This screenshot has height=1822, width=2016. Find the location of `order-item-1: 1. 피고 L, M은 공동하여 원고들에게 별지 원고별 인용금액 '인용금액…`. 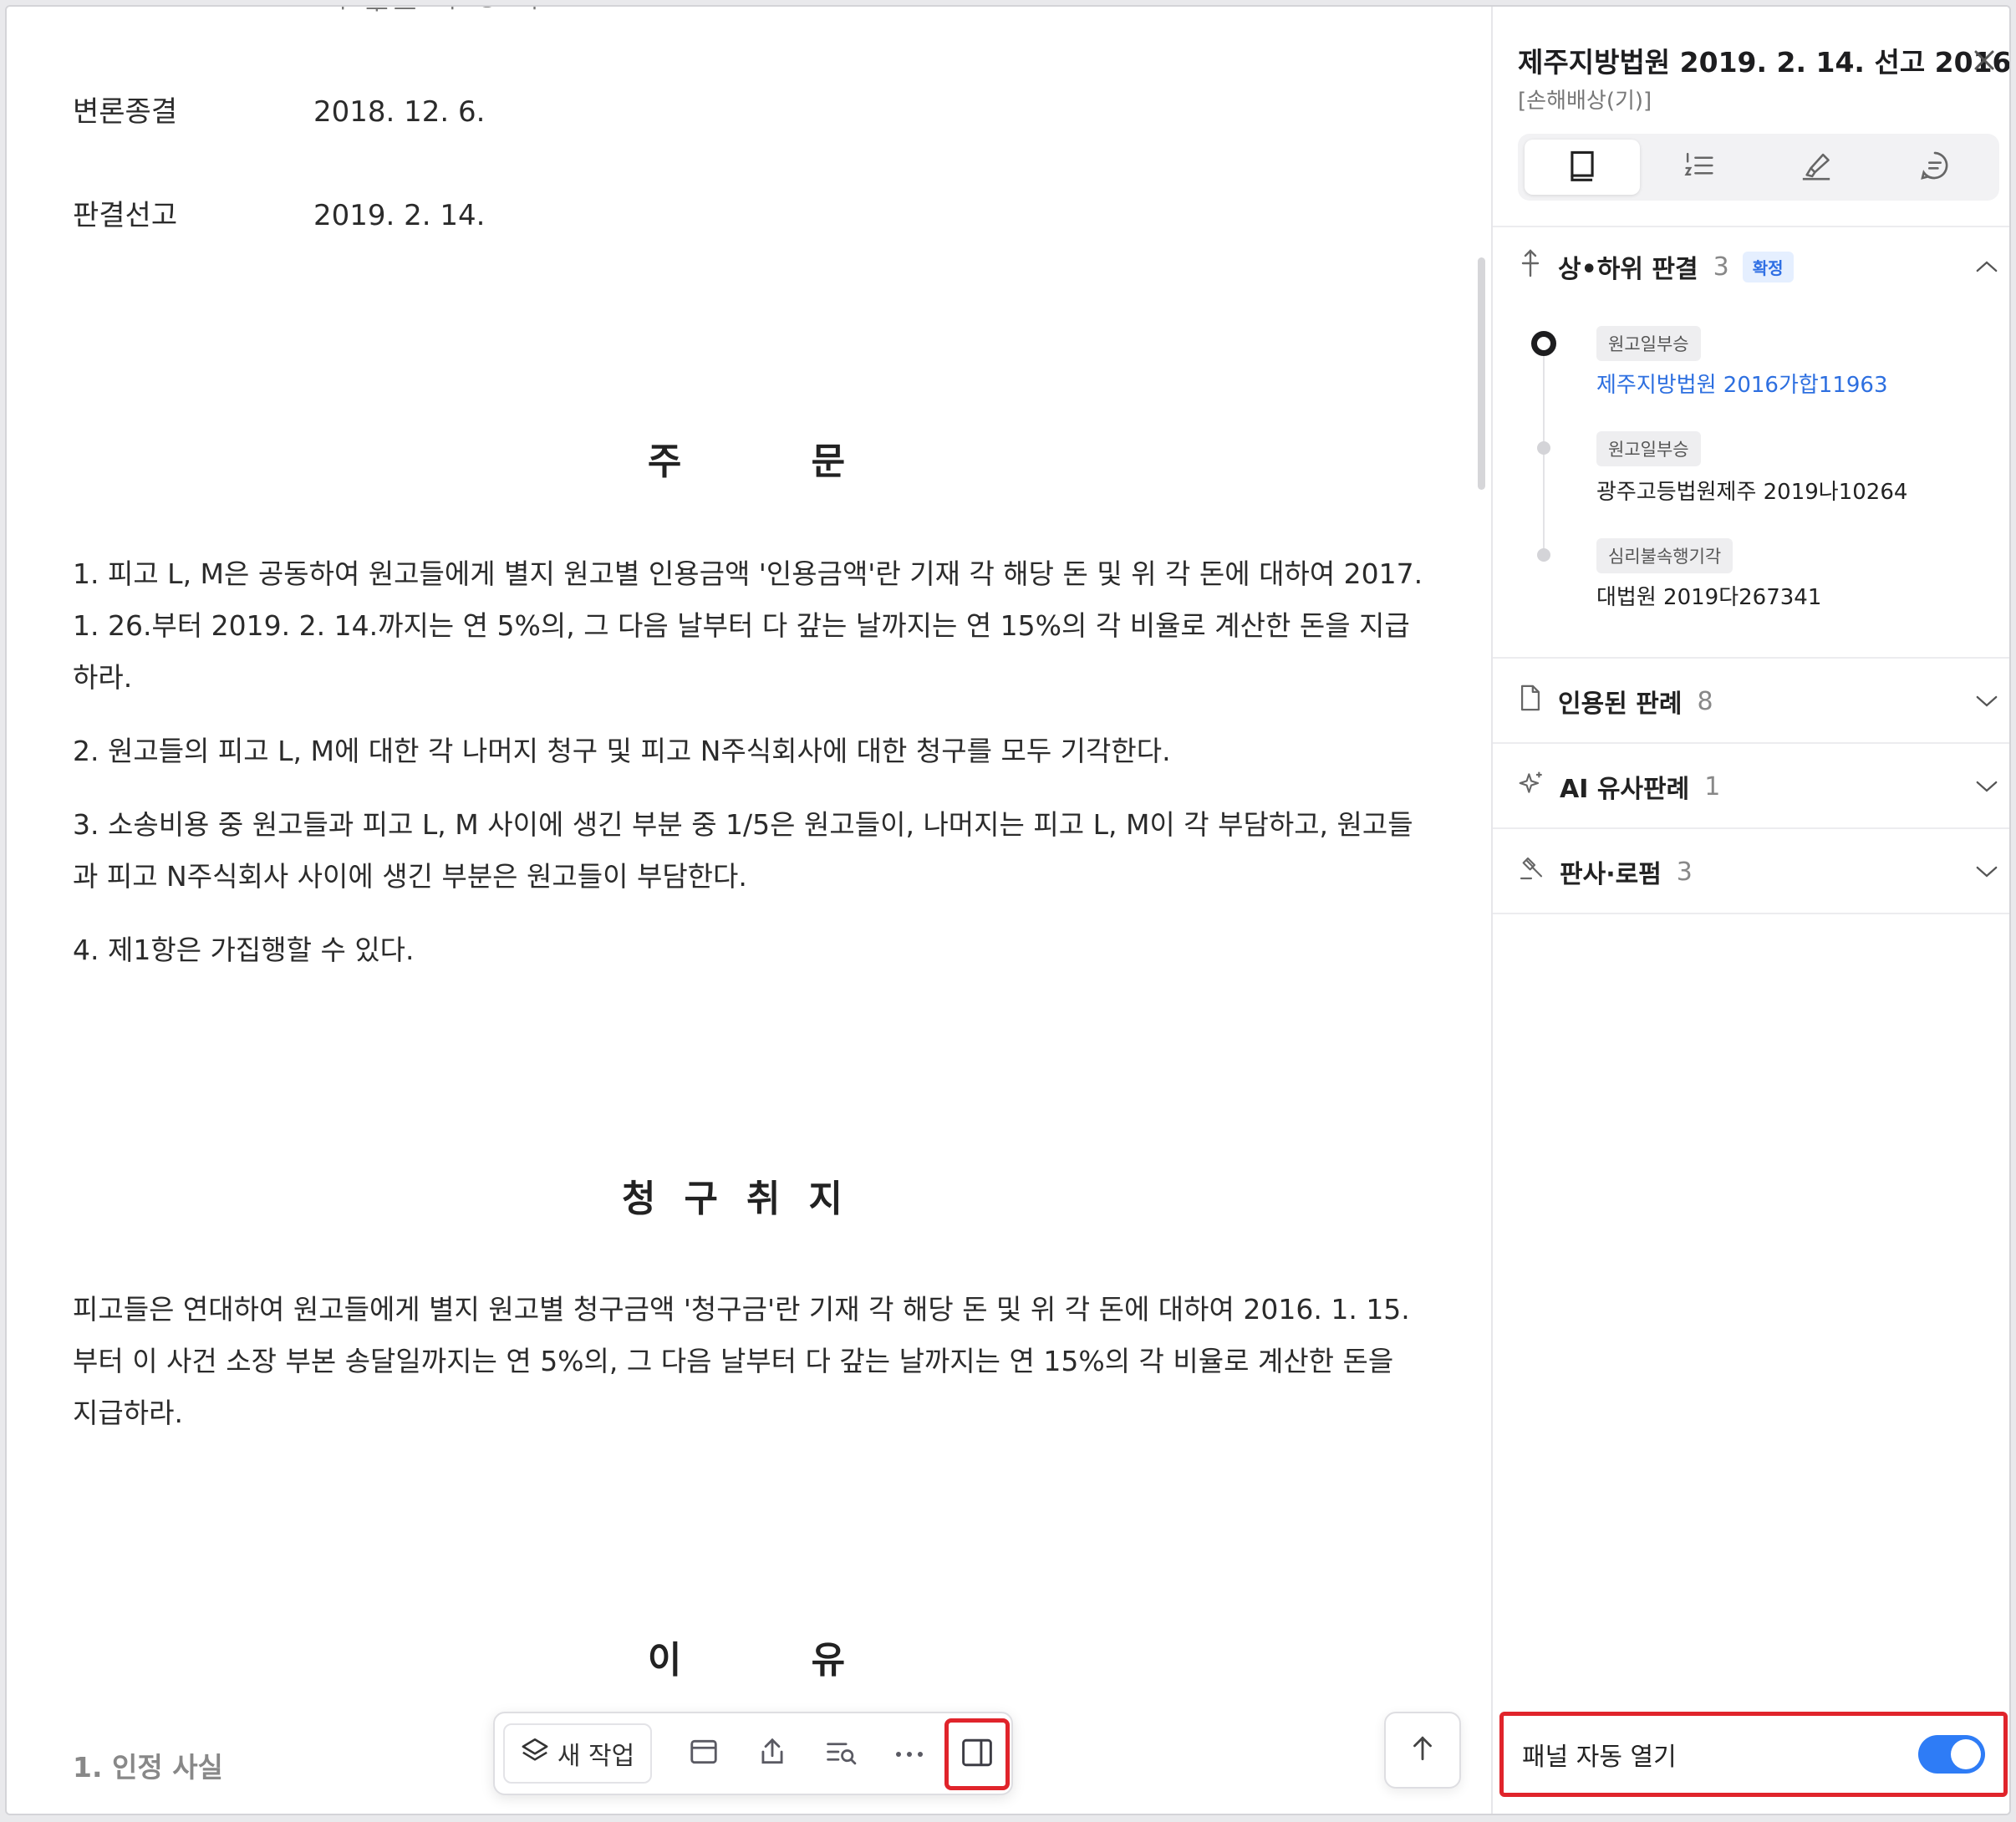

order-item-1: 1. 피고 L, M은 공동하여 원고들에게 별지 원고별 인용금액 '인용금액… is located at coordinates (748, 625).